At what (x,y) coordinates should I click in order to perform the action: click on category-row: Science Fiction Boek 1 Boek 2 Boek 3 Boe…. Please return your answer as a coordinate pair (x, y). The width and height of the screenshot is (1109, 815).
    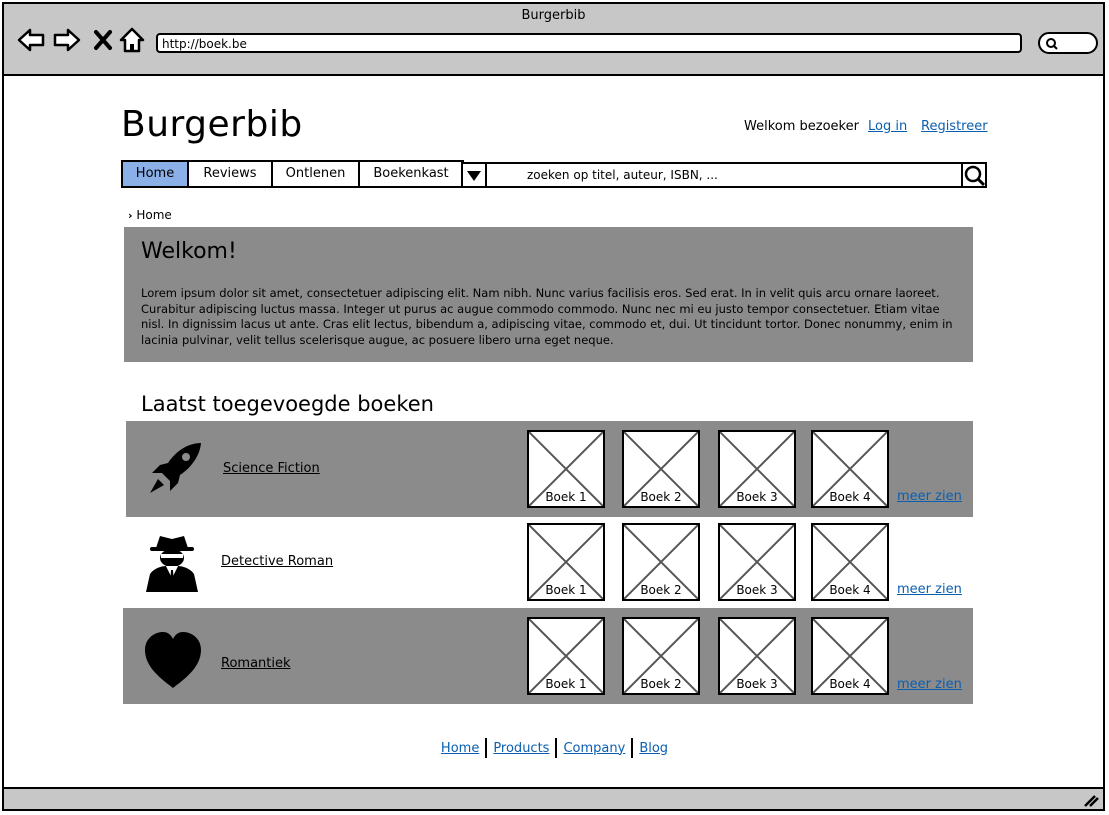
    Looking at the image, I should click on (549, 469).